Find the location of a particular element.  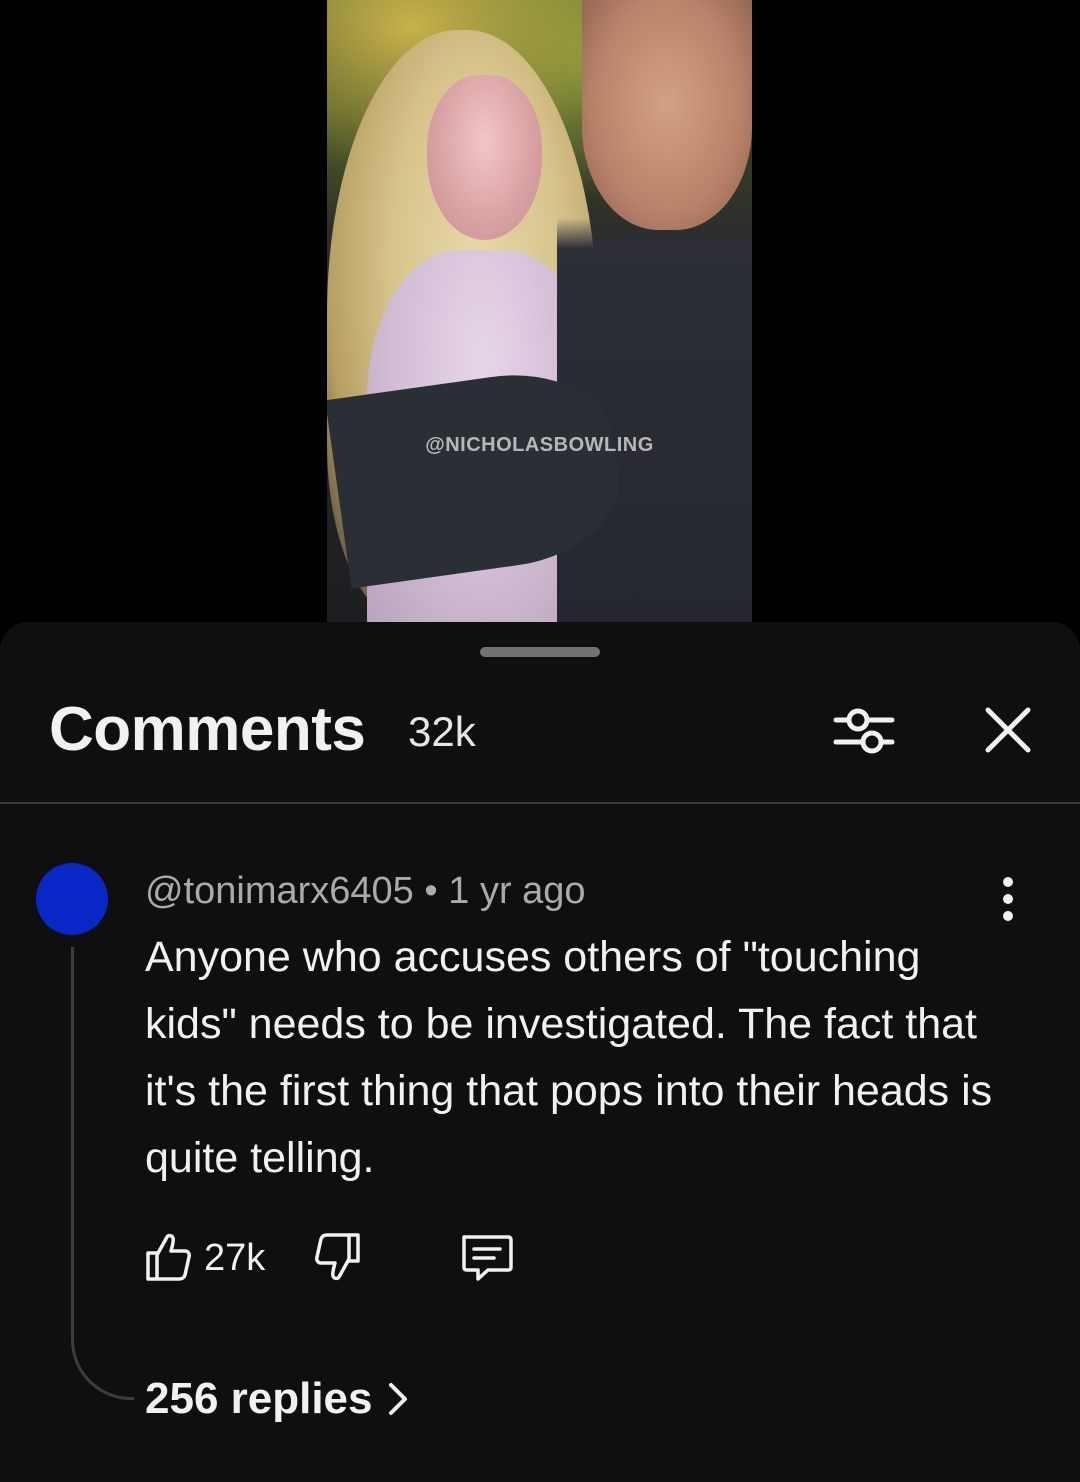

person-left-face is located at coordinates (484, 157).